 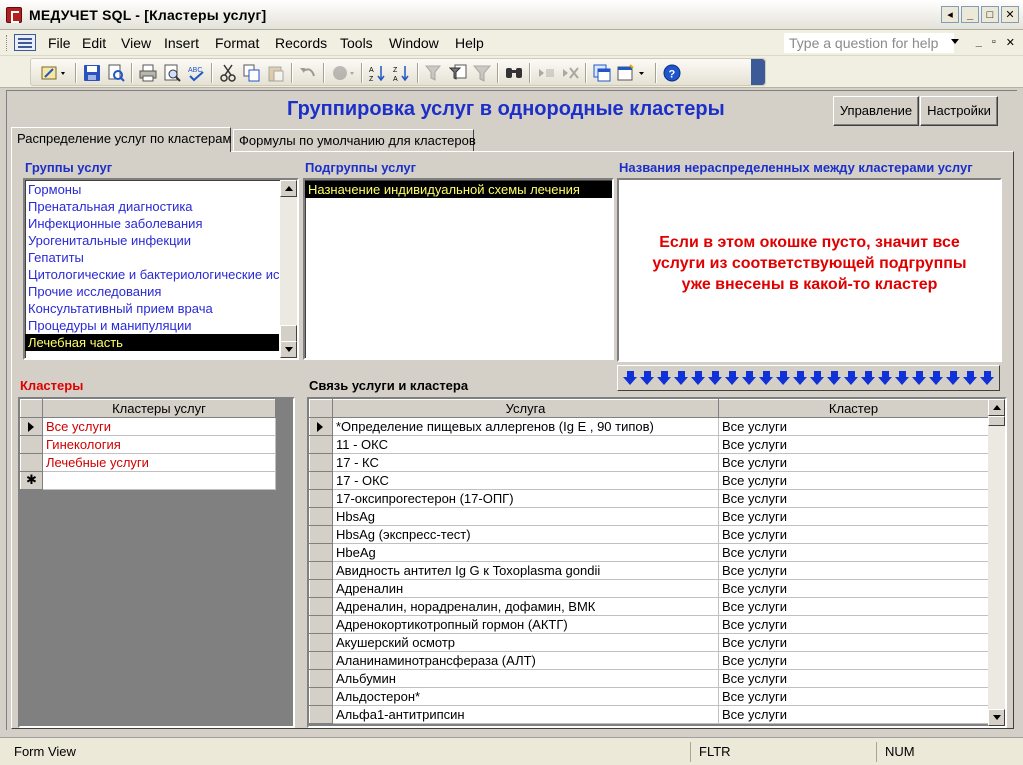 I want to click on list-item: Урогенитальные инфекции, so click(x=152, y=240).